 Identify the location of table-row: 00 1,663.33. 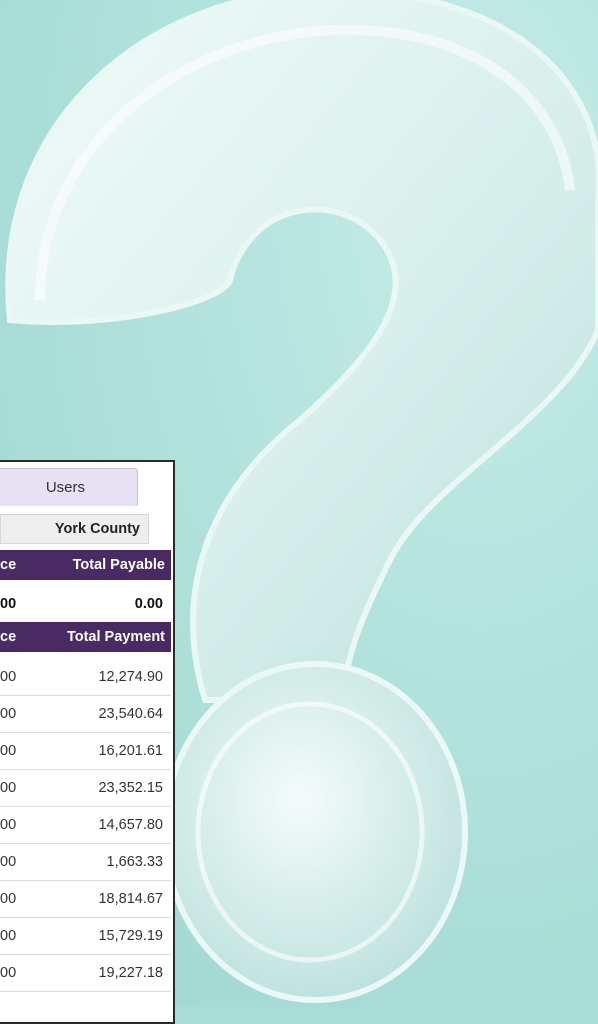
(85, 862).